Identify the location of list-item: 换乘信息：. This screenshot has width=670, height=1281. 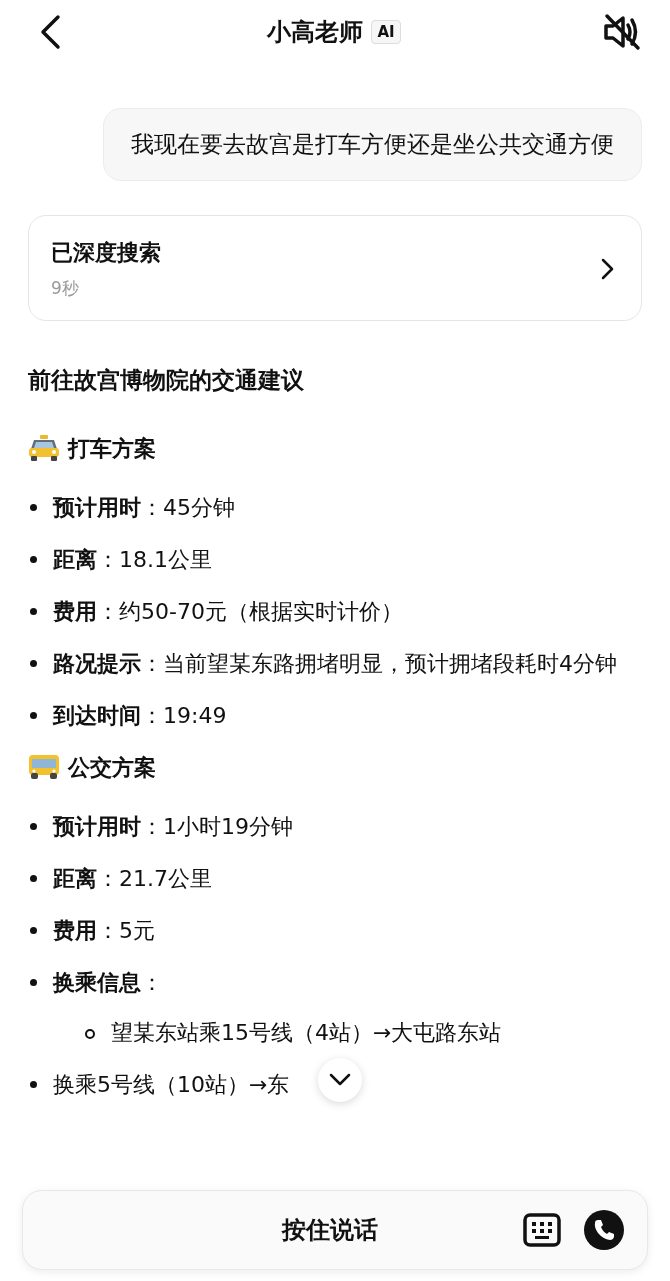
(108, 982).